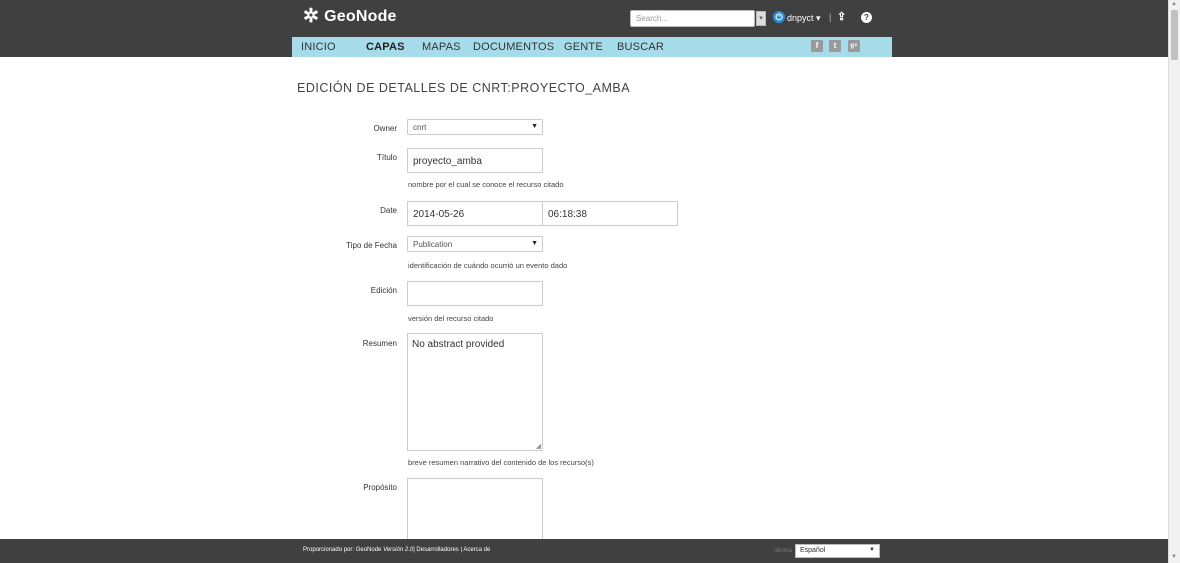 The image size is (1180, 563). Describe the element at coordinates (386, 157) in the screenshot. I see `titulo-label: Título` at that location.